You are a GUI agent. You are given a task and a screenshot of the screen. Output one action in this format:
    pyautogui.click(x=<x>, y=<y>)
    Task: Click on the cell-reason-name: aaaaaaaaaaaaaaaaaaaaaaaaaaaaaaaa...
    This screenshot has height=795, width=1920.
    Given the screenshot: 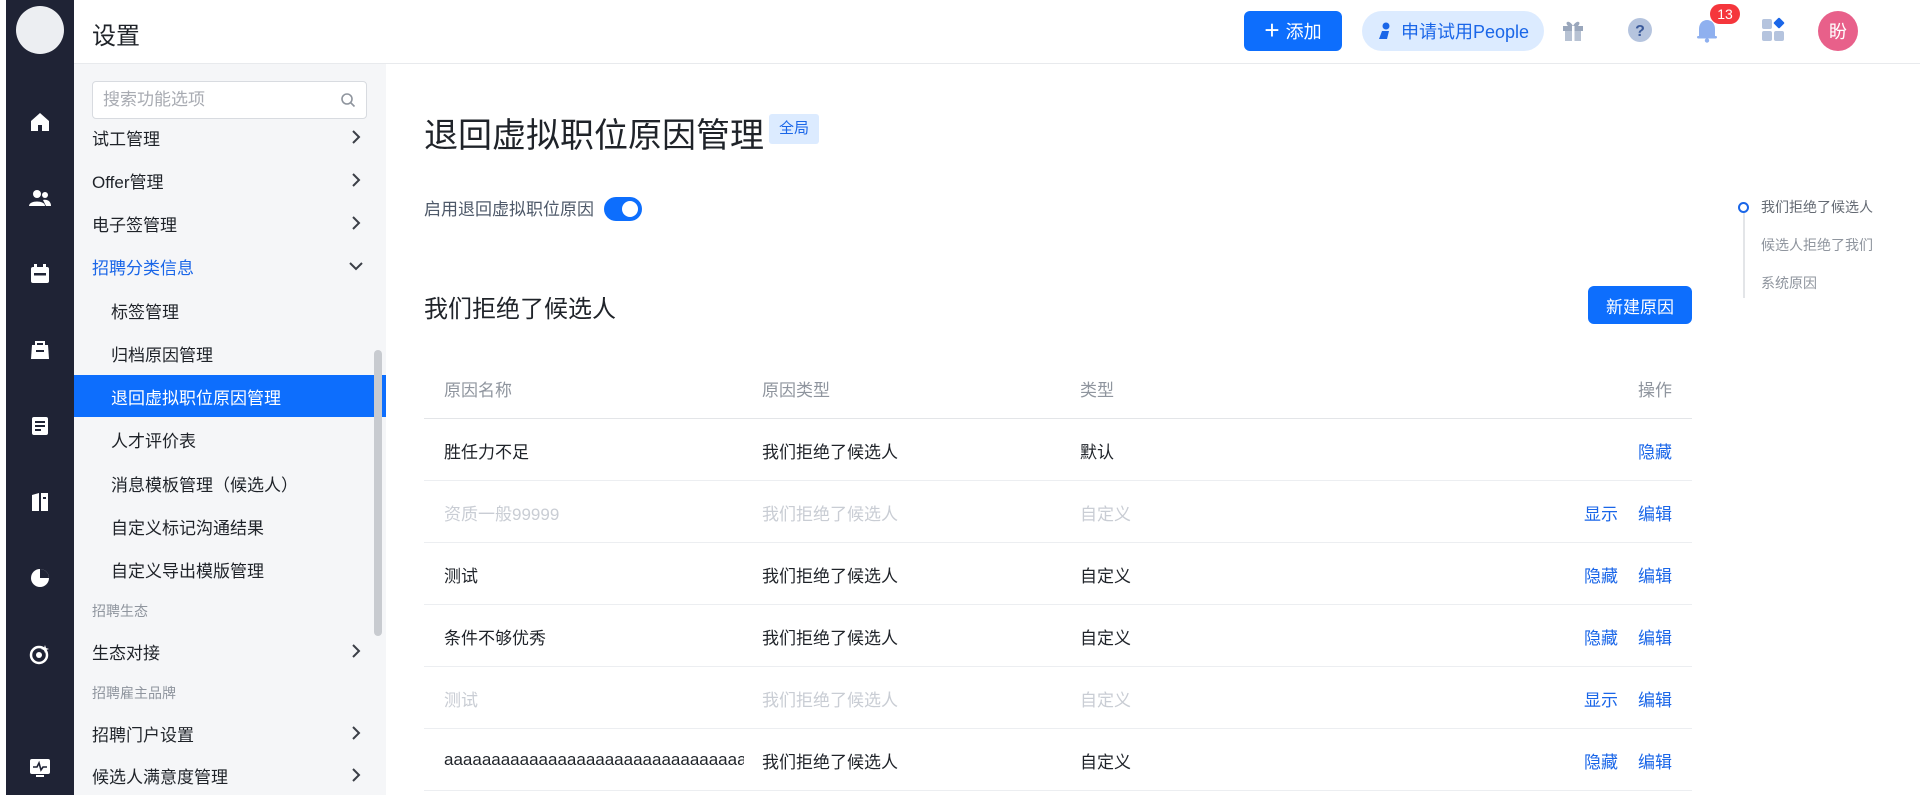 What is the action you would take?
    pyautogui.click(x=594, y=759)
    